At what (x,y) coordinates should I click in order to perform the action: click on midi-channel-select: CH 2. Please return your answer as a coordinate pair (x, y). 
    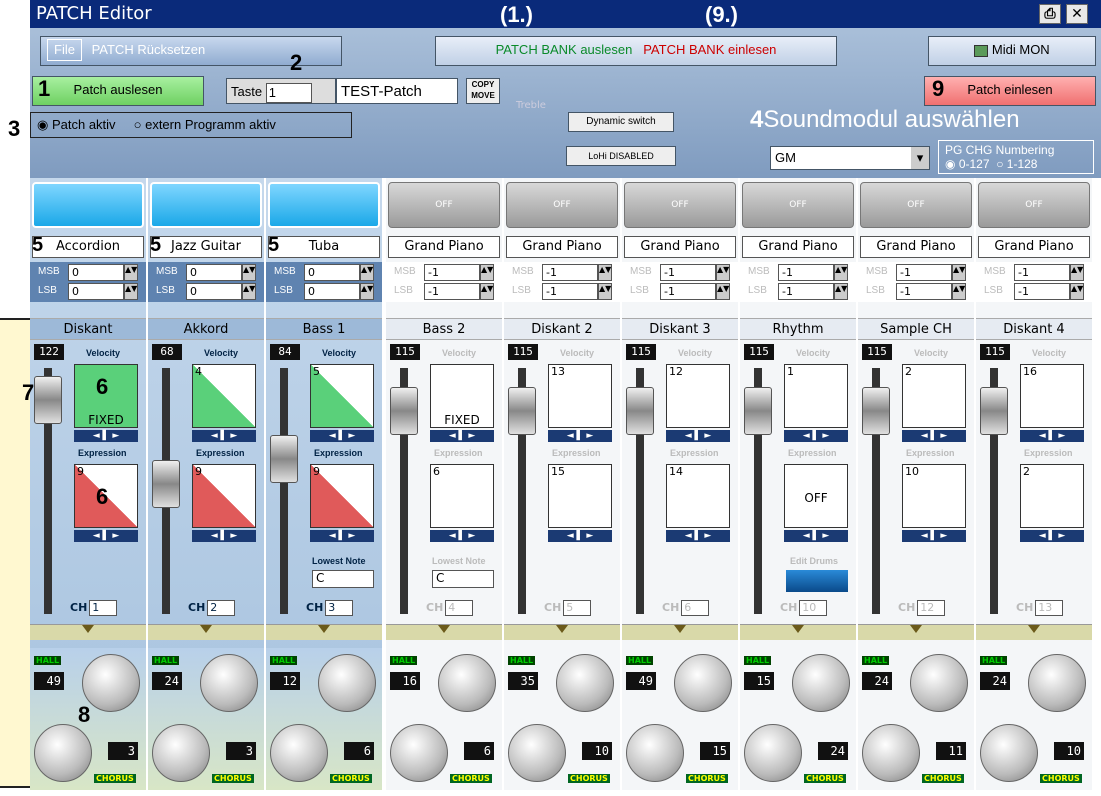
    Looking at the image, I should click on (212, 608).